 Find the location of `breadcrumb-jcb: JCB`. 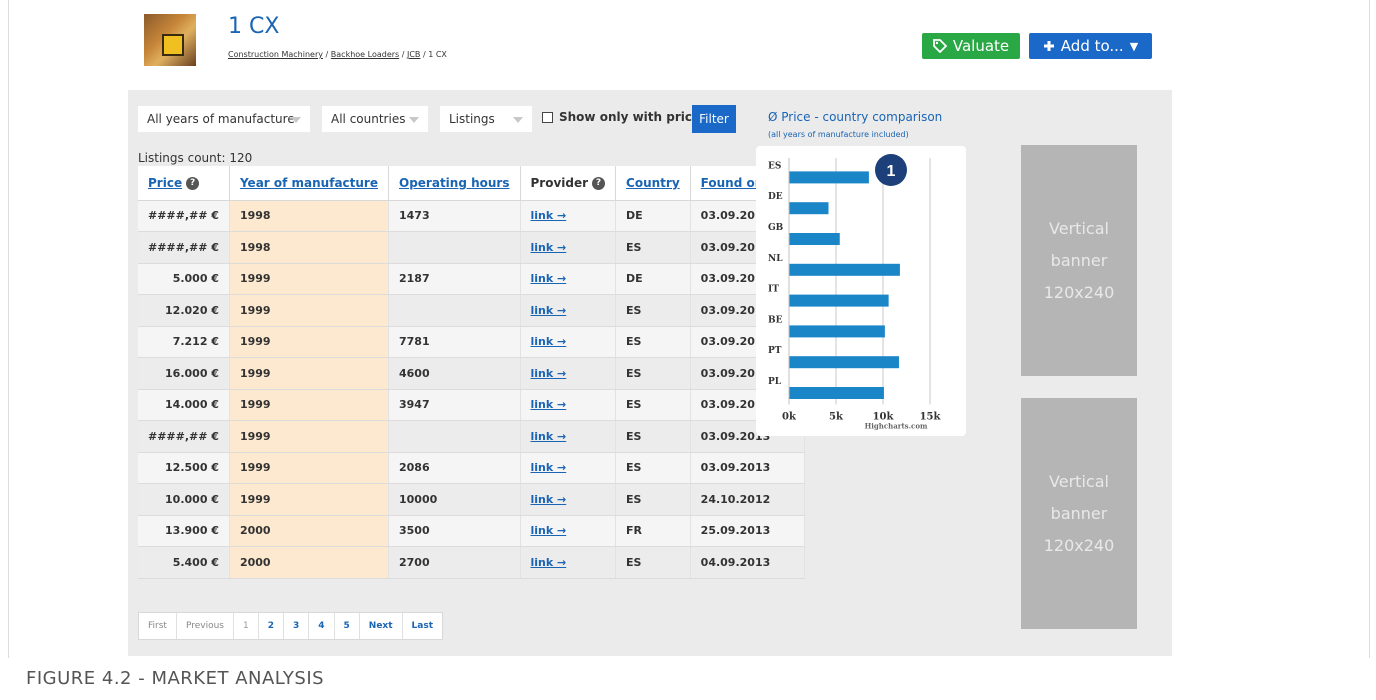

breadcrumb-jcb: JCB is located at coordinates (413, 54).